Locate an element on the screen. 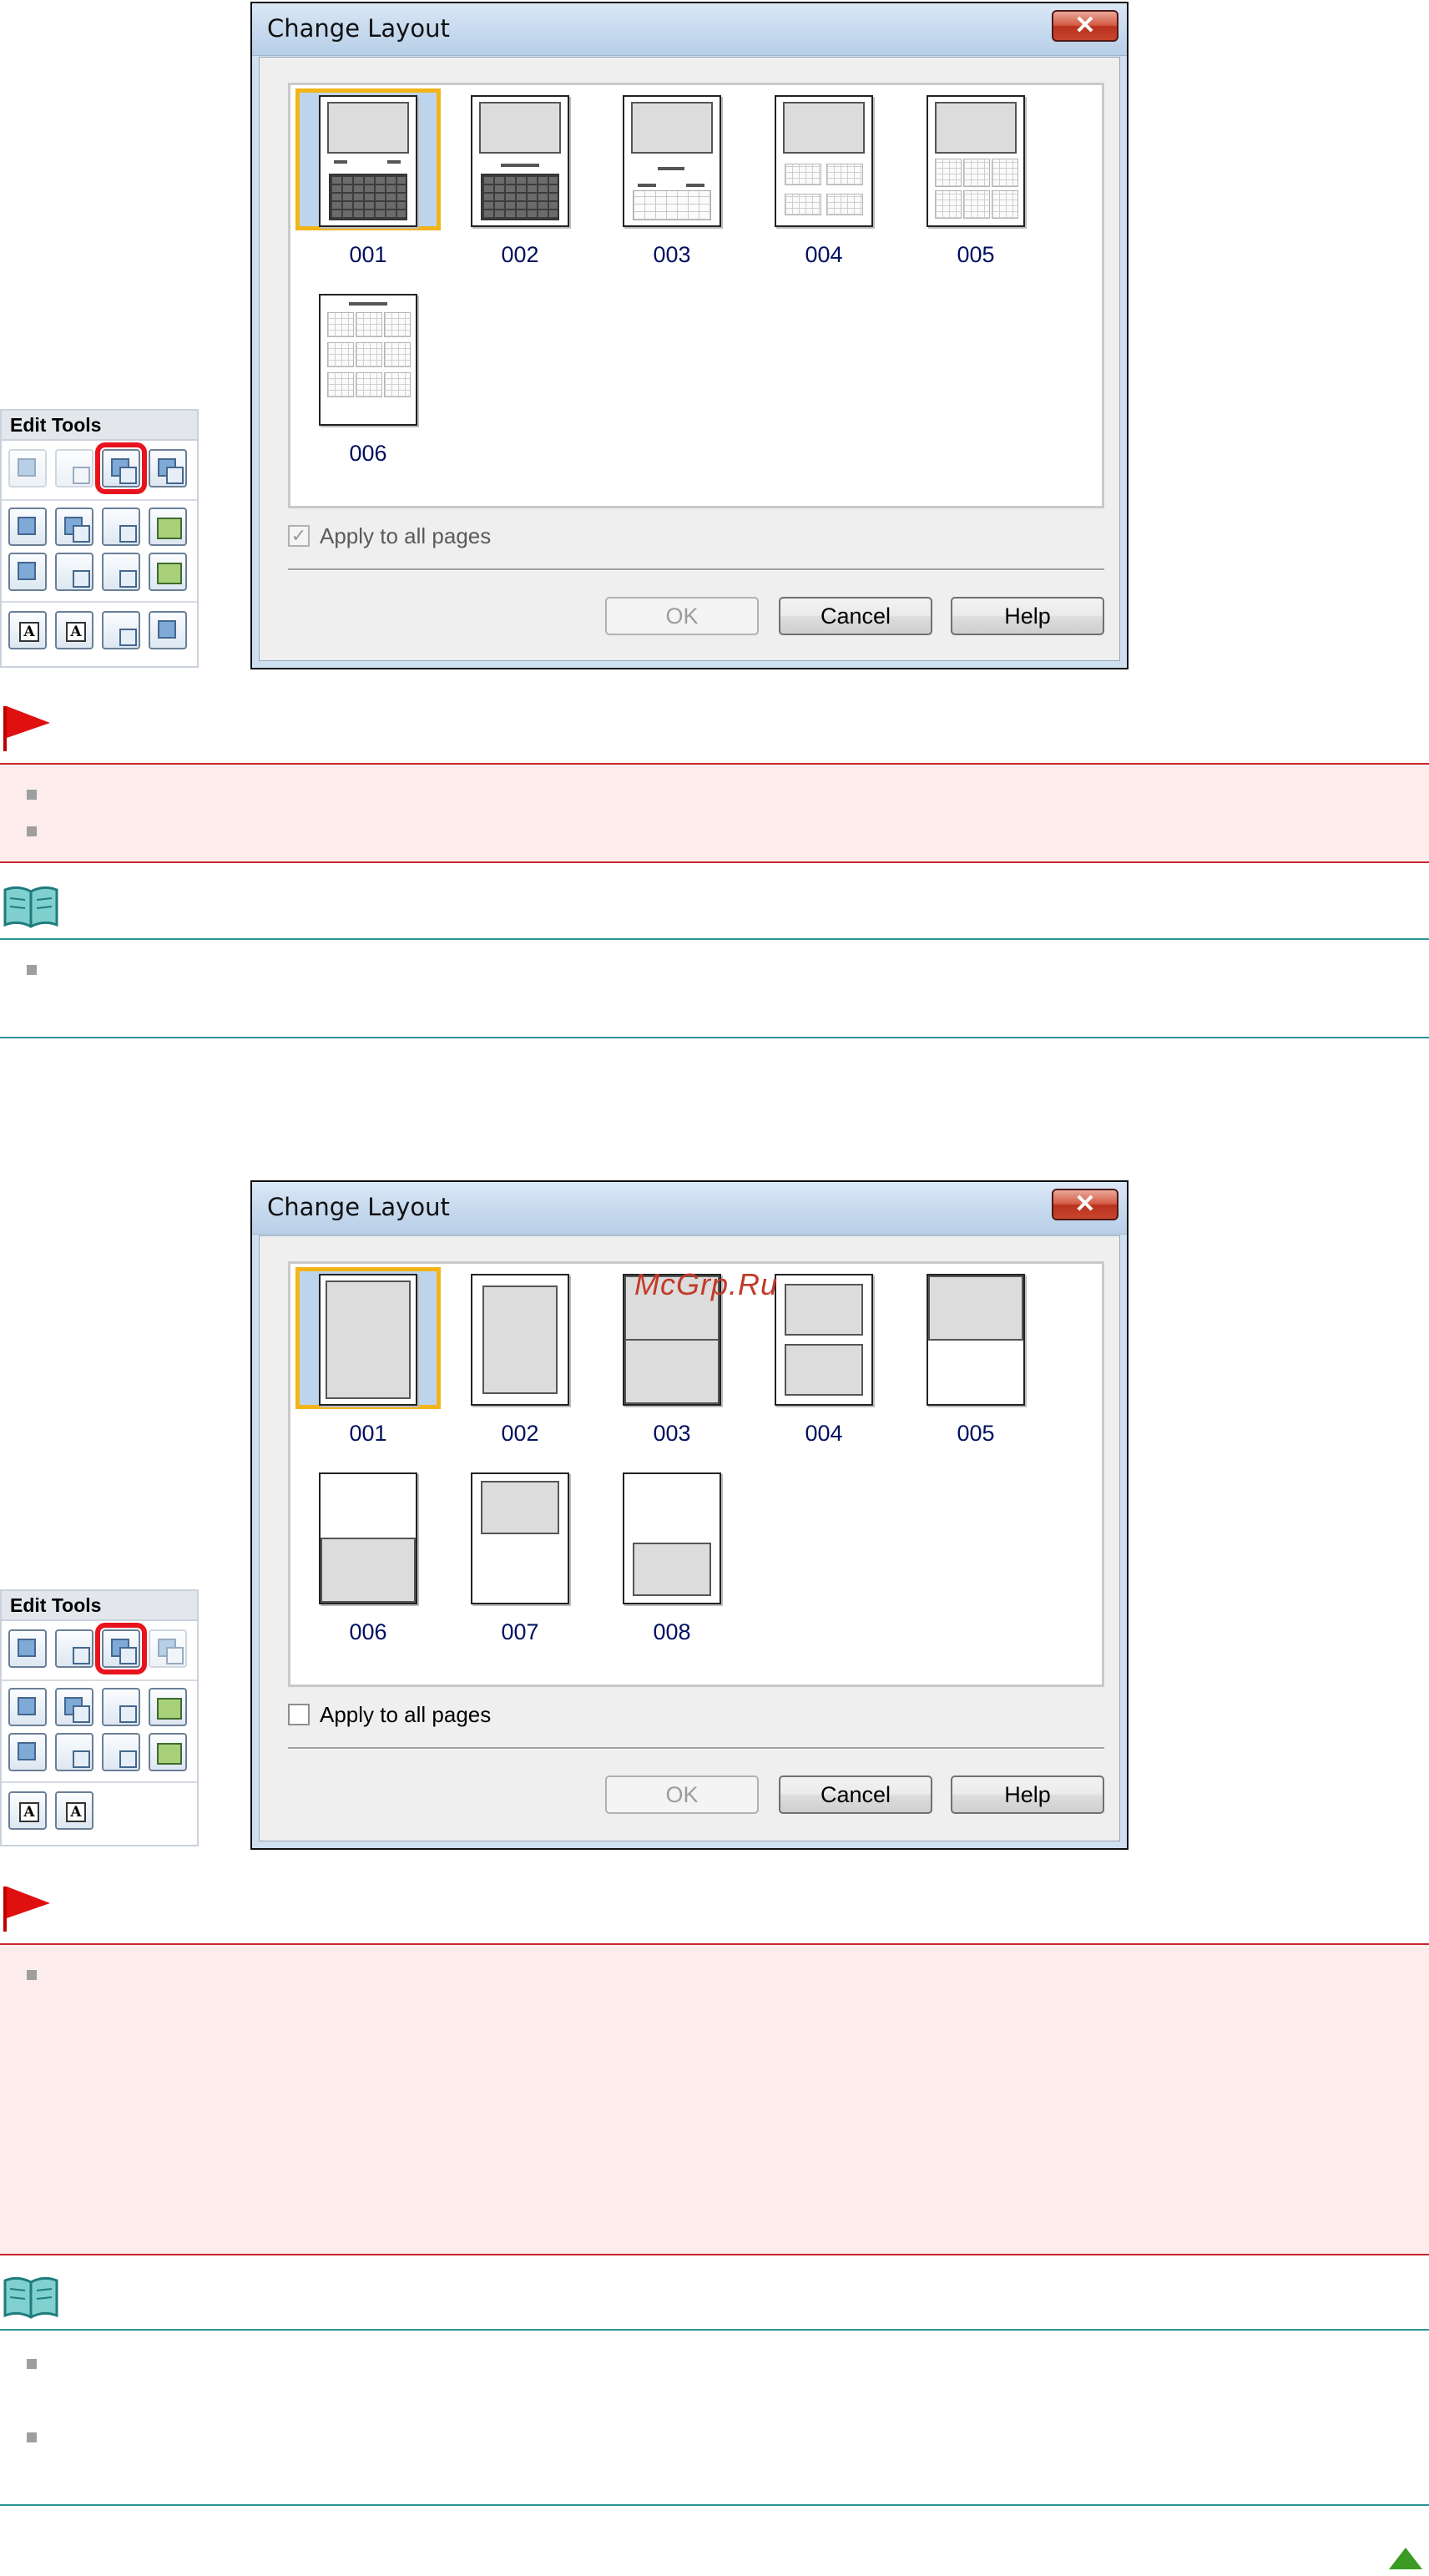 Image resolution: width=1429 pixels, height=2576 pixels. watermark: McGrp.Ru is located at coordinates (706, 1284).